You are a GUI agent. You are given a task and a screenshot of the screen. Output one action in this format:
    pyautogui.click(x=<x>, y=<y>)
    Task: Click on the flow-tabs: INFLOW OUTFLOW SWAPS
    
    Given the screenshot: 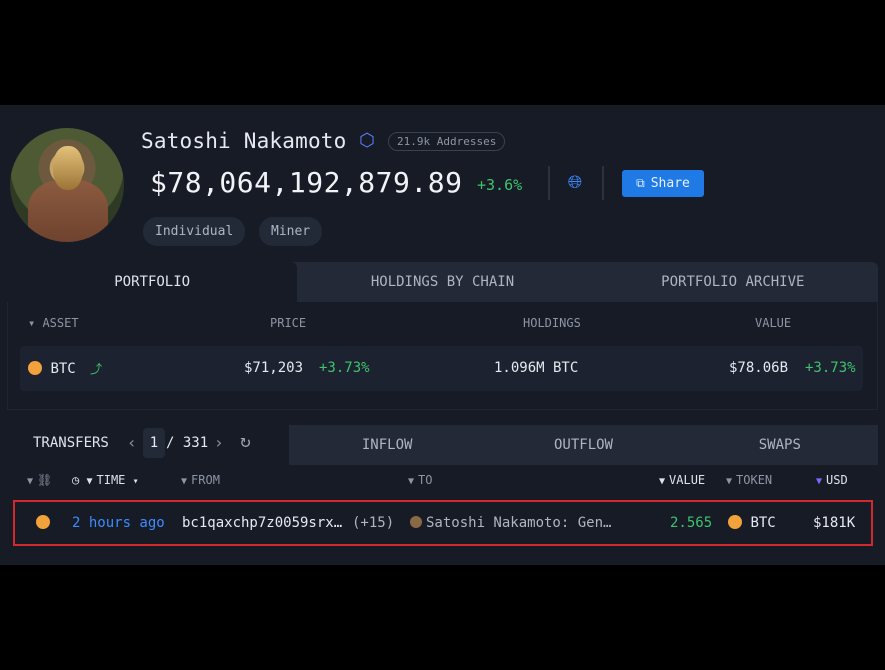 What is the action you would take?
    pyautogui.click(x=583, y=445)
    